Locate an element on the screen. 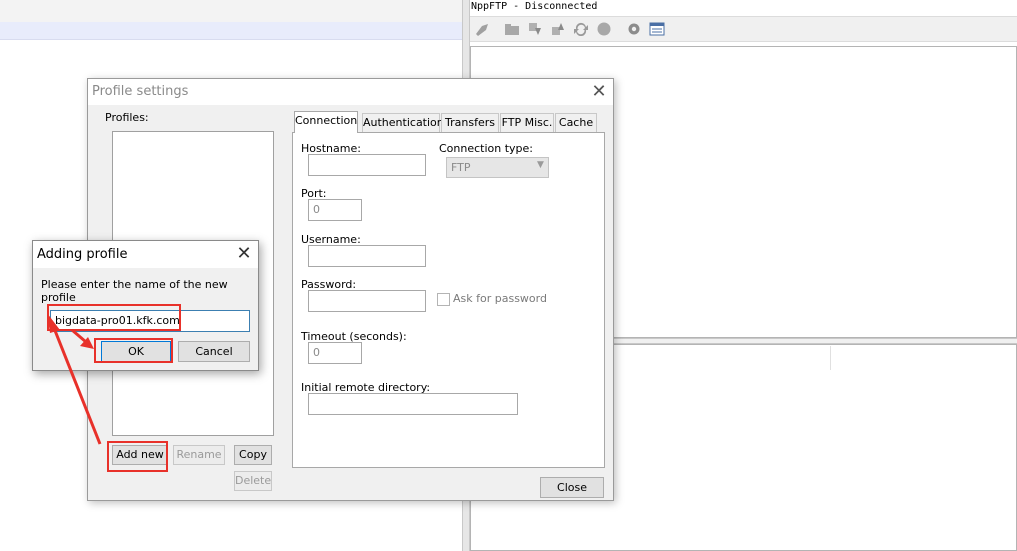 The width and height of the screenshot is (1017, 551). arrow-to-input-head is located at coordinates (53, 323).